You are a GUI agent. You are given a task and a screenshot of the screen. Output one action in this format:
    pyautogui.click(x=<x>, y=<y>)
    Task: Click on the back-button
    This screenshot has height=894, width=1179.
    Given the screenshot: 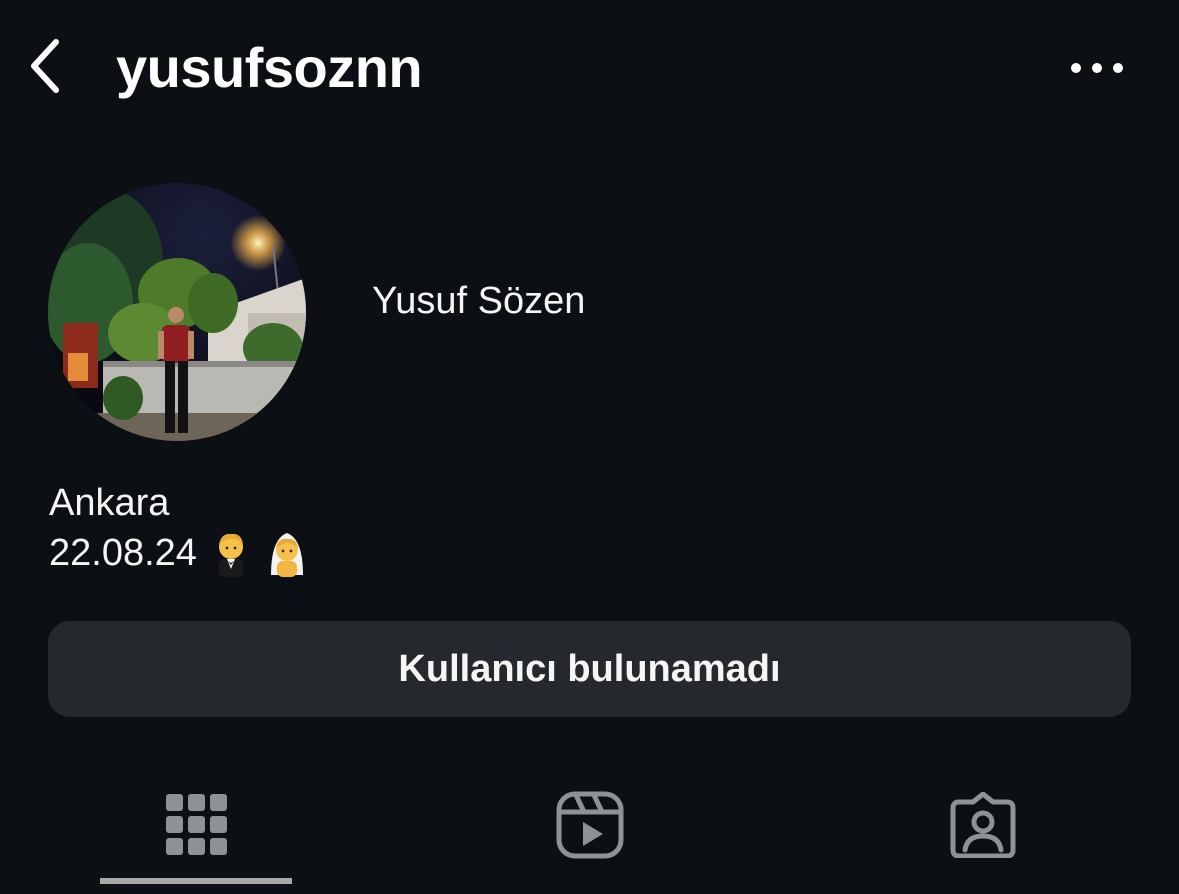 What is the action you would take?
    pyautogui.click(x=46, y=66)
    